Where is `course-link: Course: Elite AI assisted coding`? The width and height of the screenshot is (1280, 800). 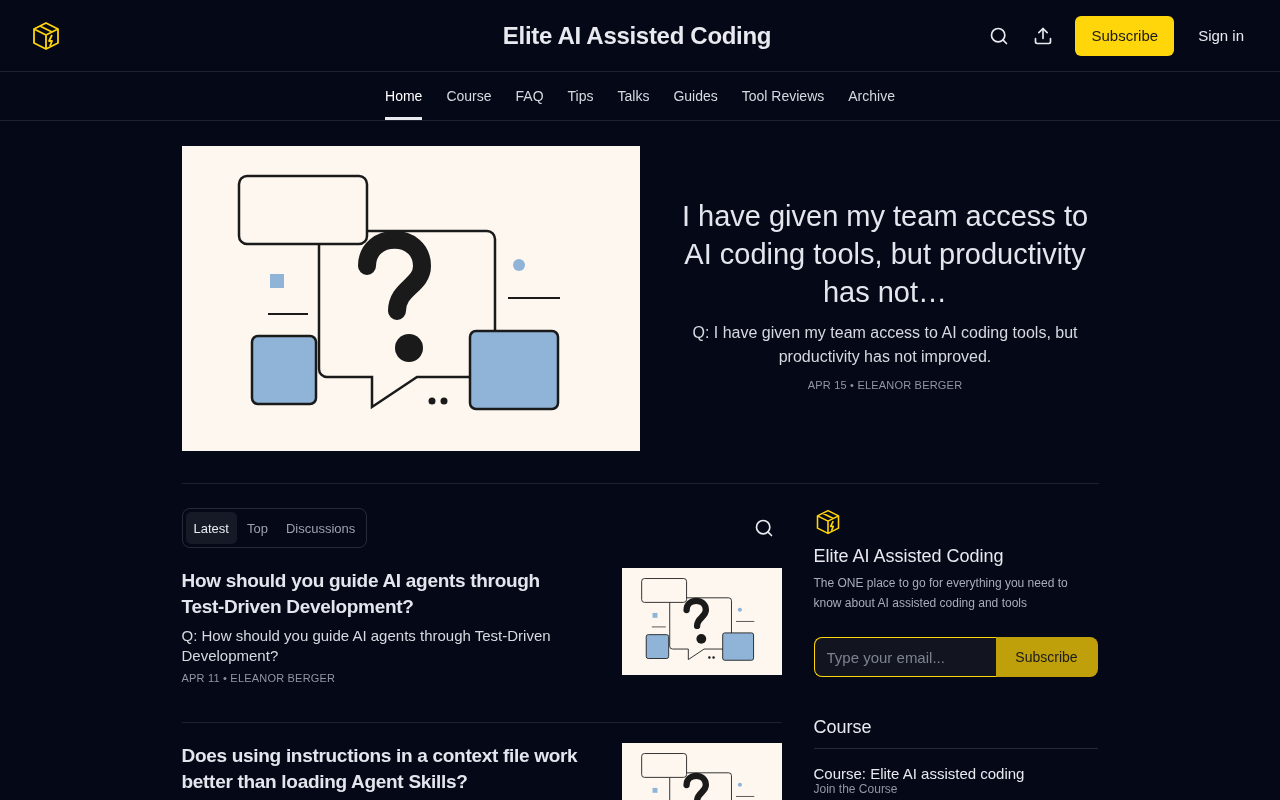 course-link: Course: Elite AI assisted coding is located at coordinates (955, 773).